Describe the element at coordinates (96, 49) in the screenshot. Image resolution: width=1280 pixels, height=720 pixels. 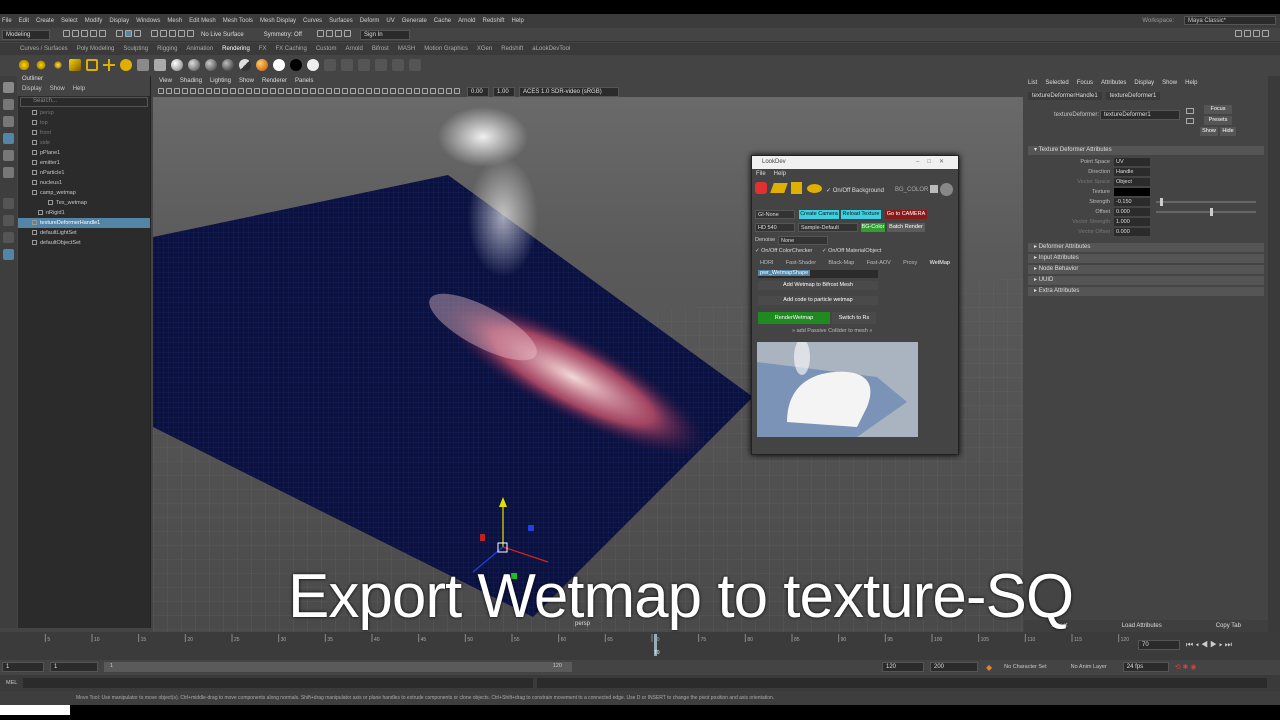
I see `shelf-tab-poly-modeling: Poly Modeling` at that location.